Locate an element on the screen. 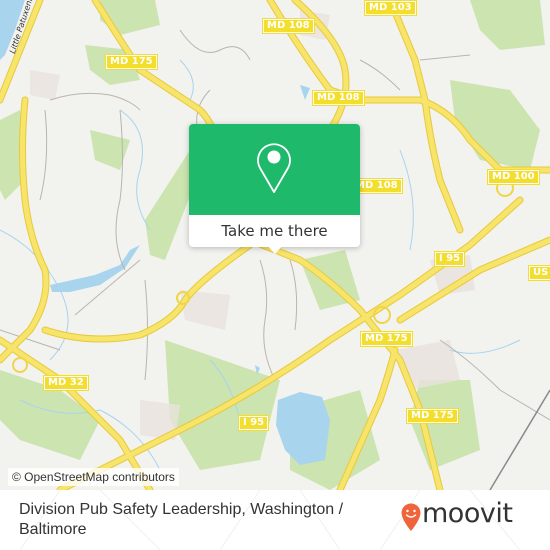  road-shield: MD 32 is located at coordinates (66, 383).